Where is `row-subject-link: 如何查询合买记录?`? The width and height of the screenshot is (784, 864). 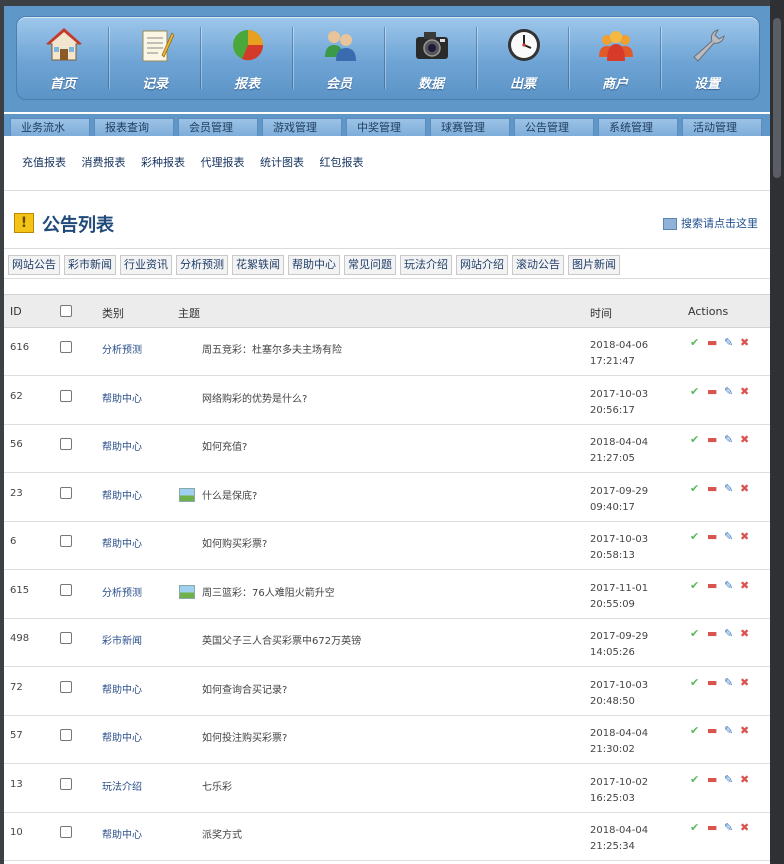 row-subject-link: 如何查询合买记录? is located at coordinates (244, 688).